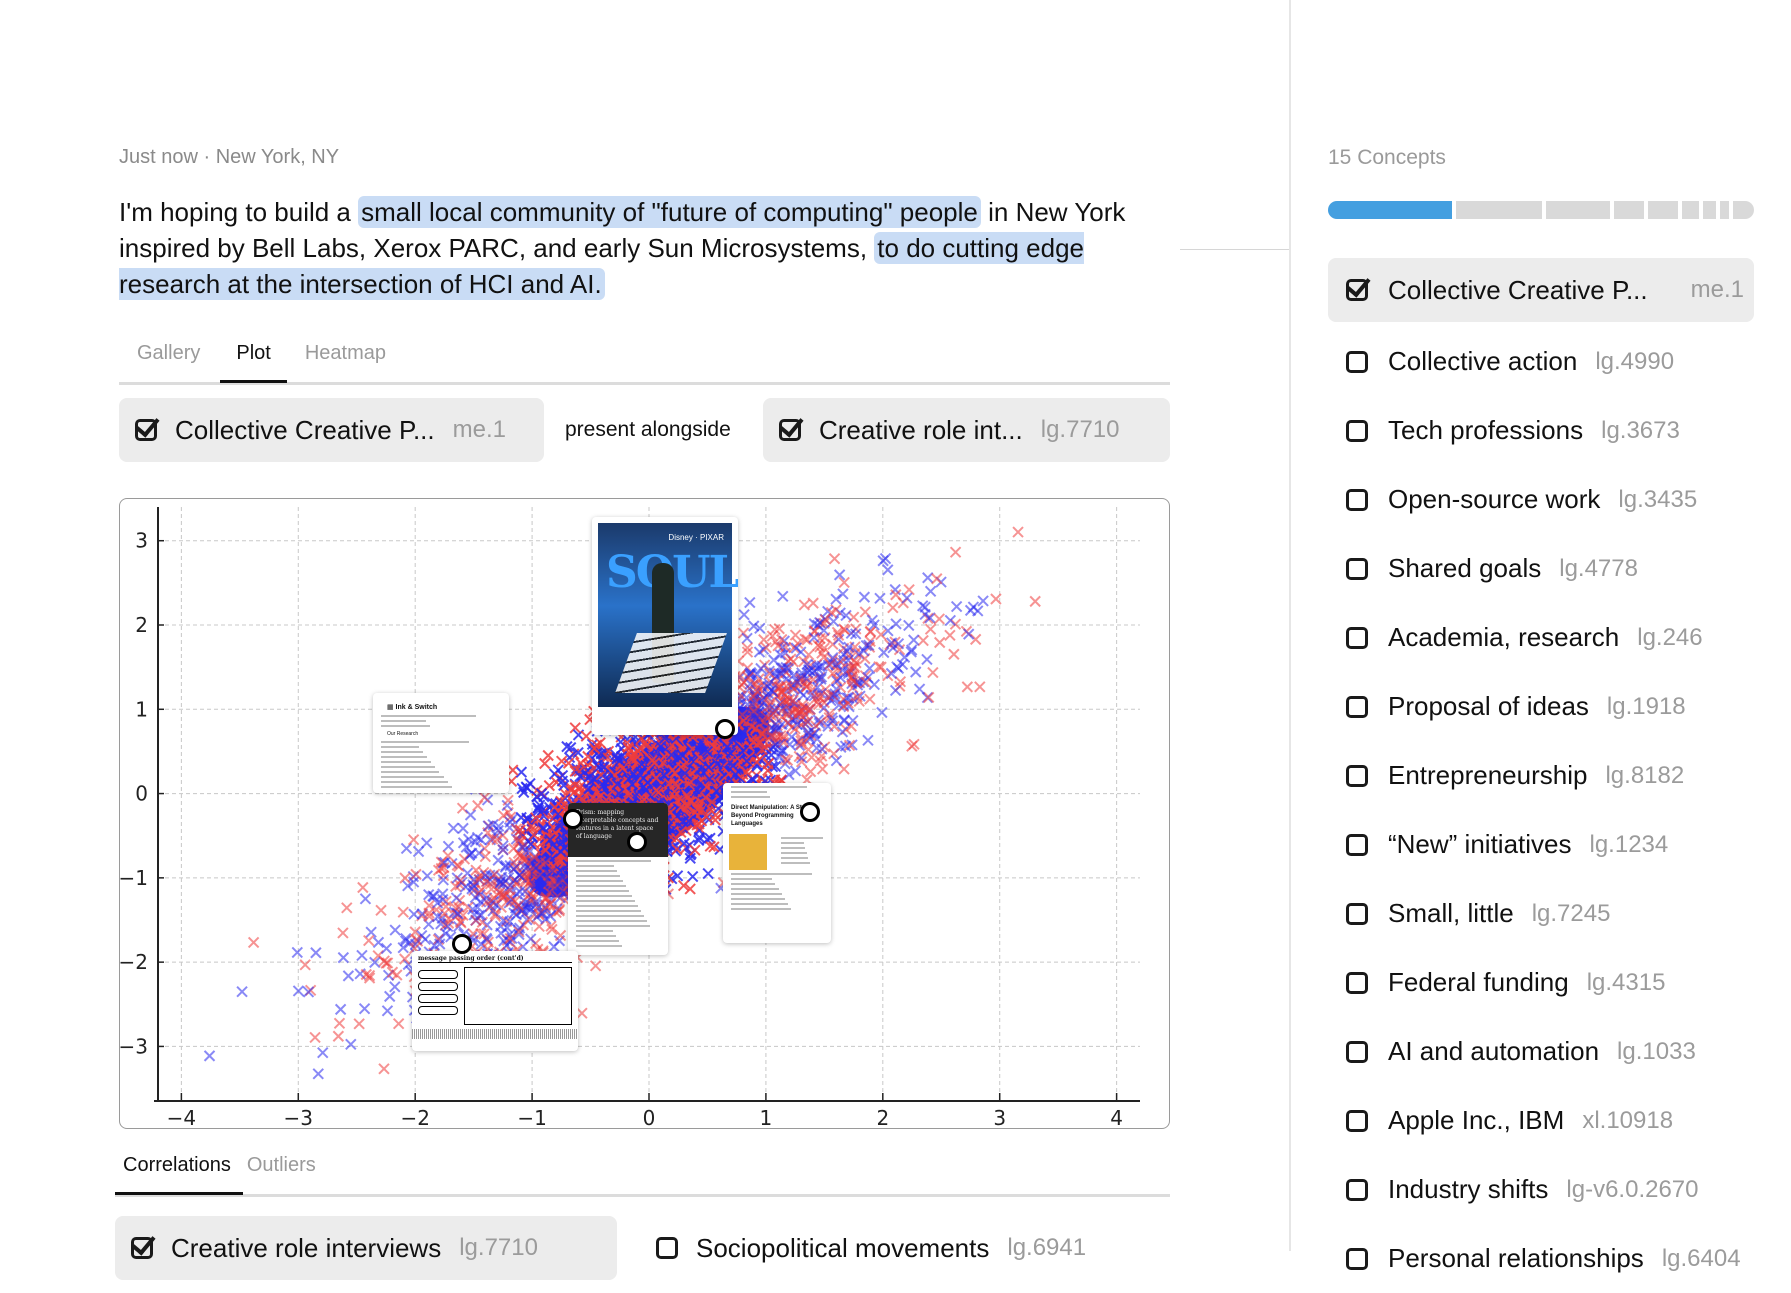  Describe the element at coordinates (1656, 1051) in the screenshot. I see `concept-code: lg.1033` at that location.